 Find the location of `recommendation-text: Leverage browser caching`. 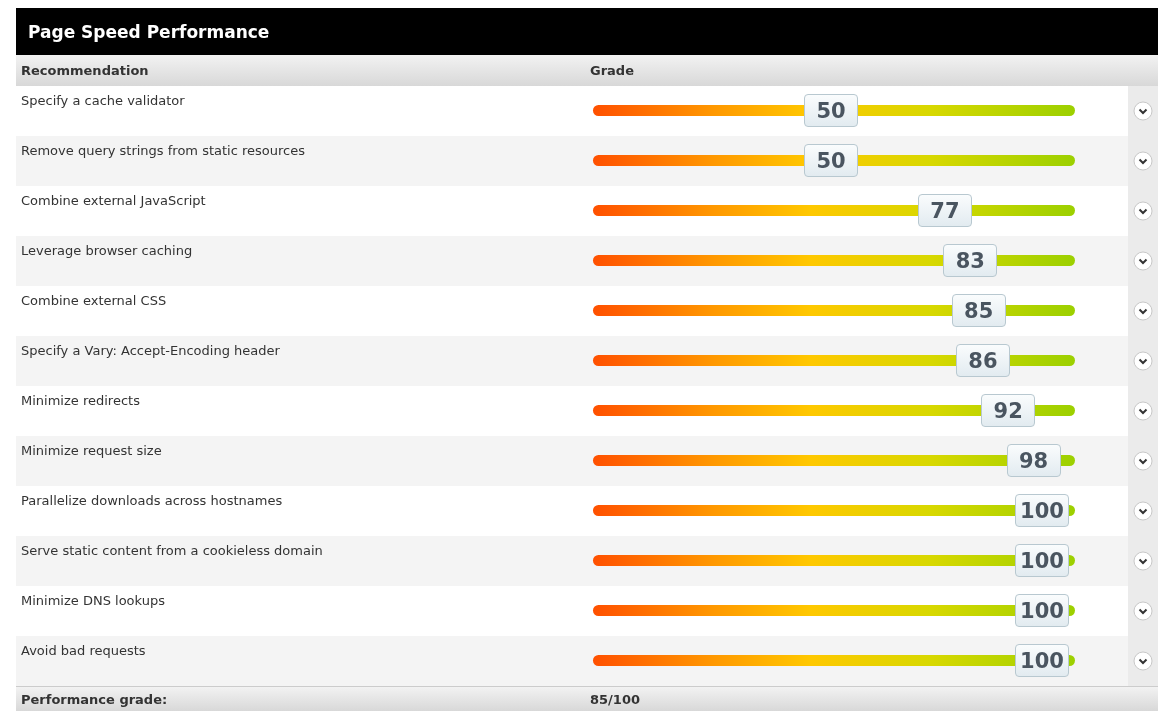

recommendation-text: Leverage browser caching is located at coordinates (107, 251).